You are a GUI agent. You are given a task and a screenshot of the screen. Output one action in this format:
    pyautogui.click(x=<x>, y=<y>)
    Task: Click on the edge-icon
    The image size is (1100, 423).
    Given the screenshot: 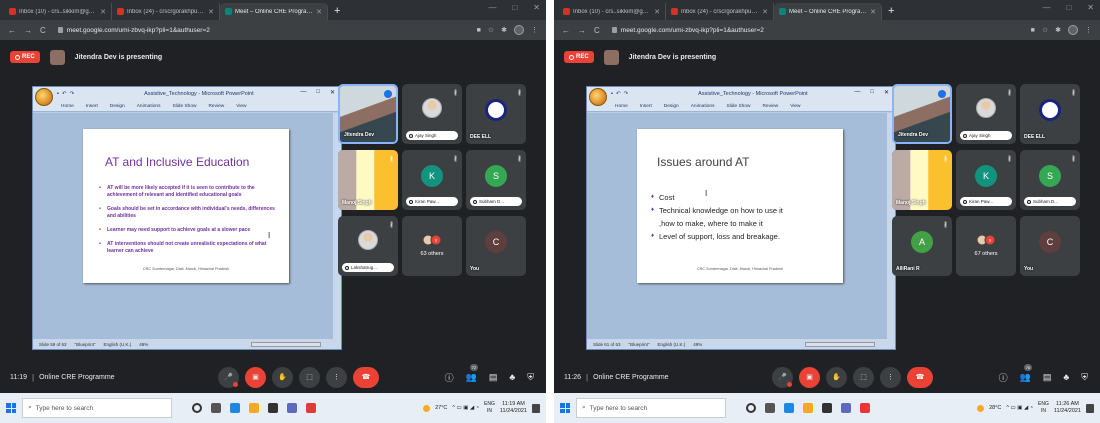 What is the action you would take?
    pyautogui.click(x=789, y=408)
    